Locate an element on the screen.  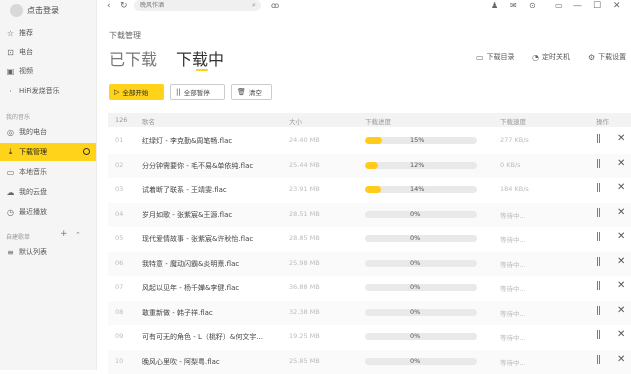
row-index: 01 is located at coordinates (119, 140).